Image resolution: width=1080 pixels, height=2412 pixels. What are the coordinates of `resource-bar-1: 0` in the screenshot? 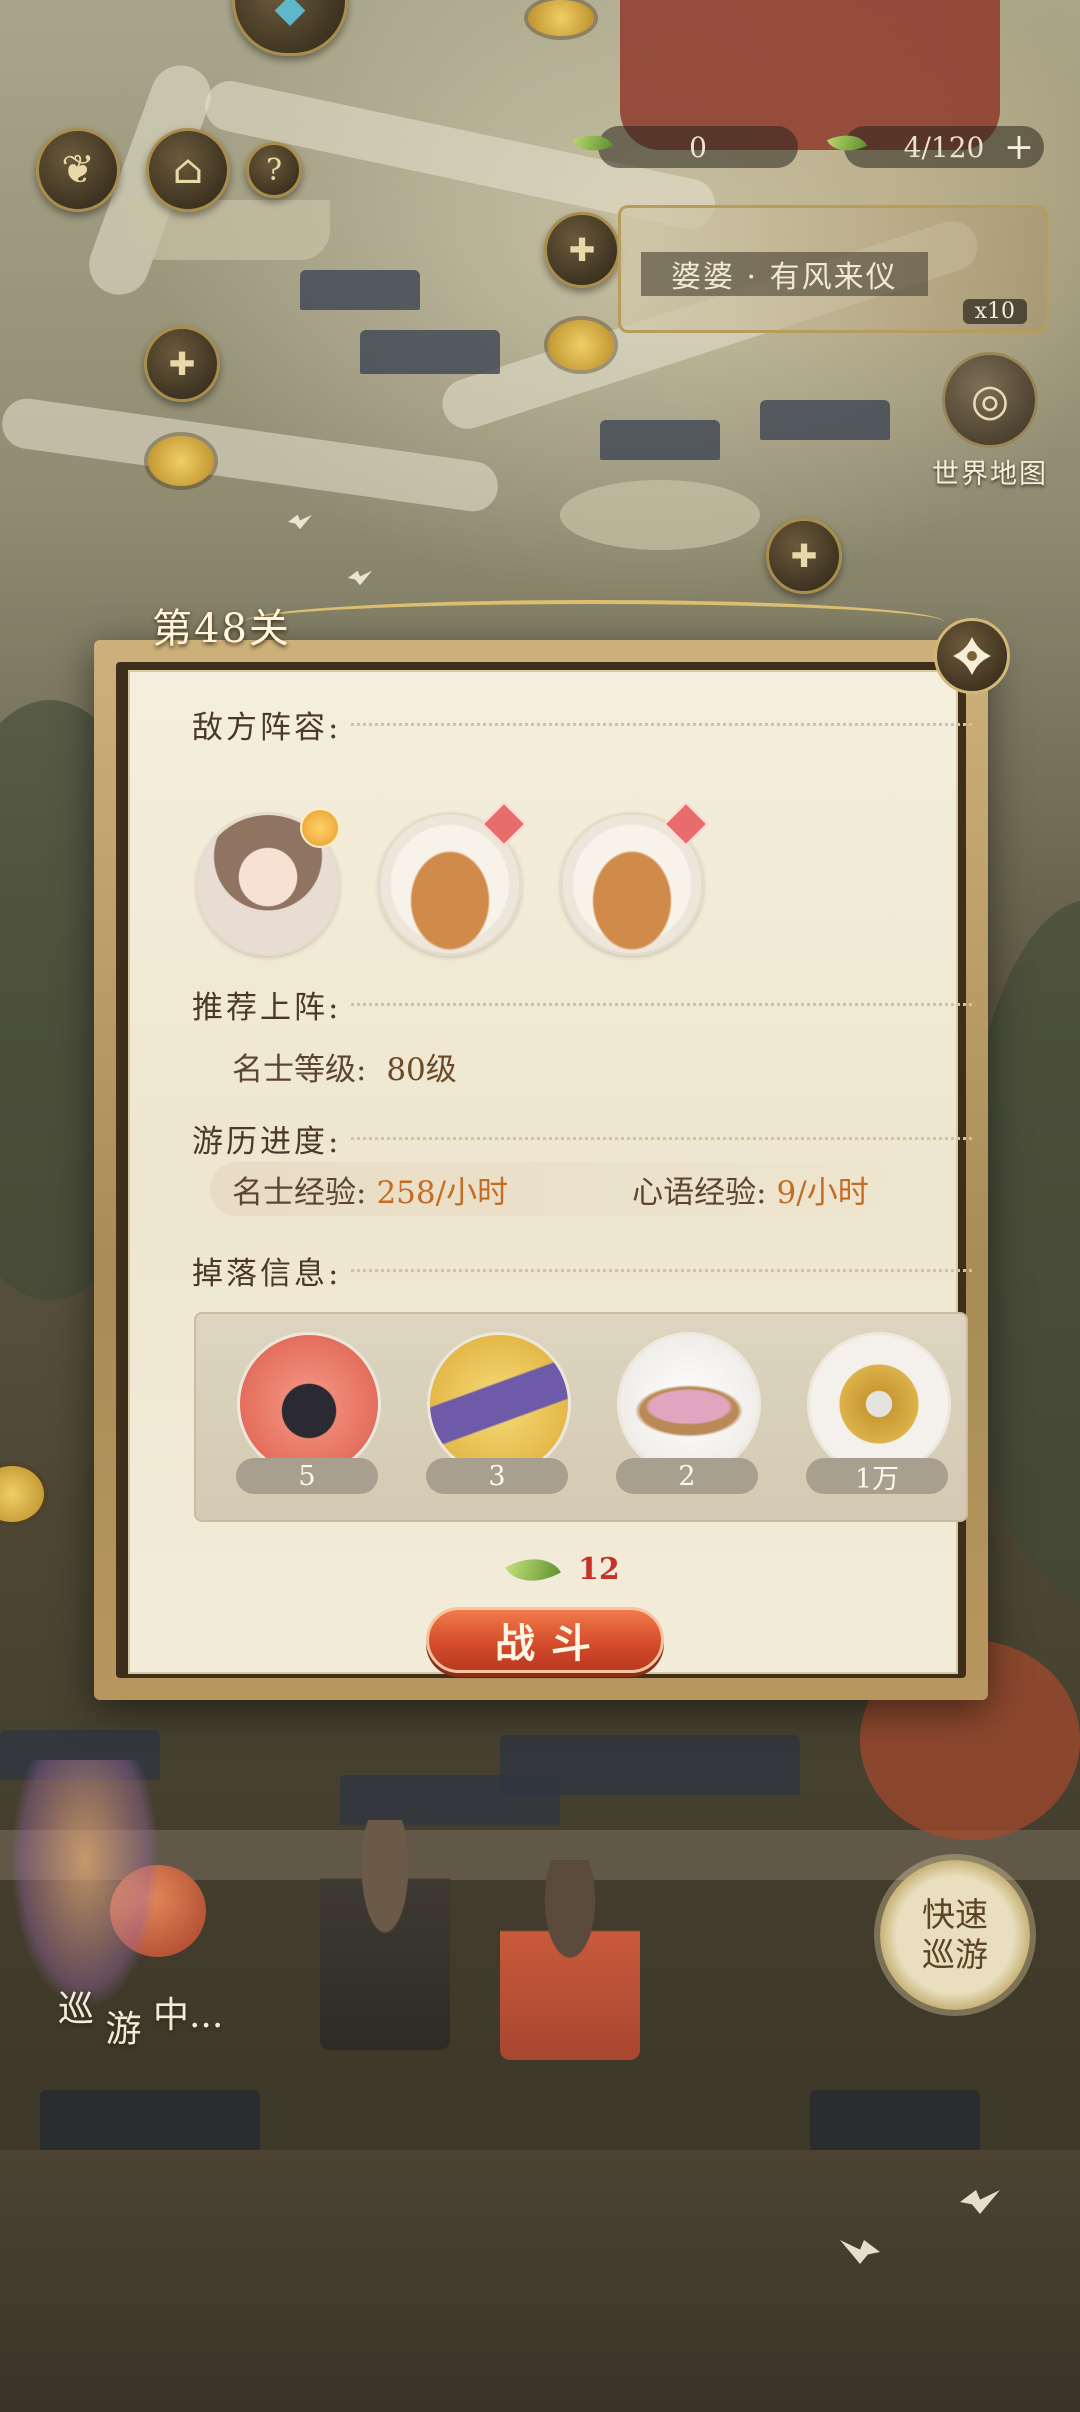 It's located at (698, 147).